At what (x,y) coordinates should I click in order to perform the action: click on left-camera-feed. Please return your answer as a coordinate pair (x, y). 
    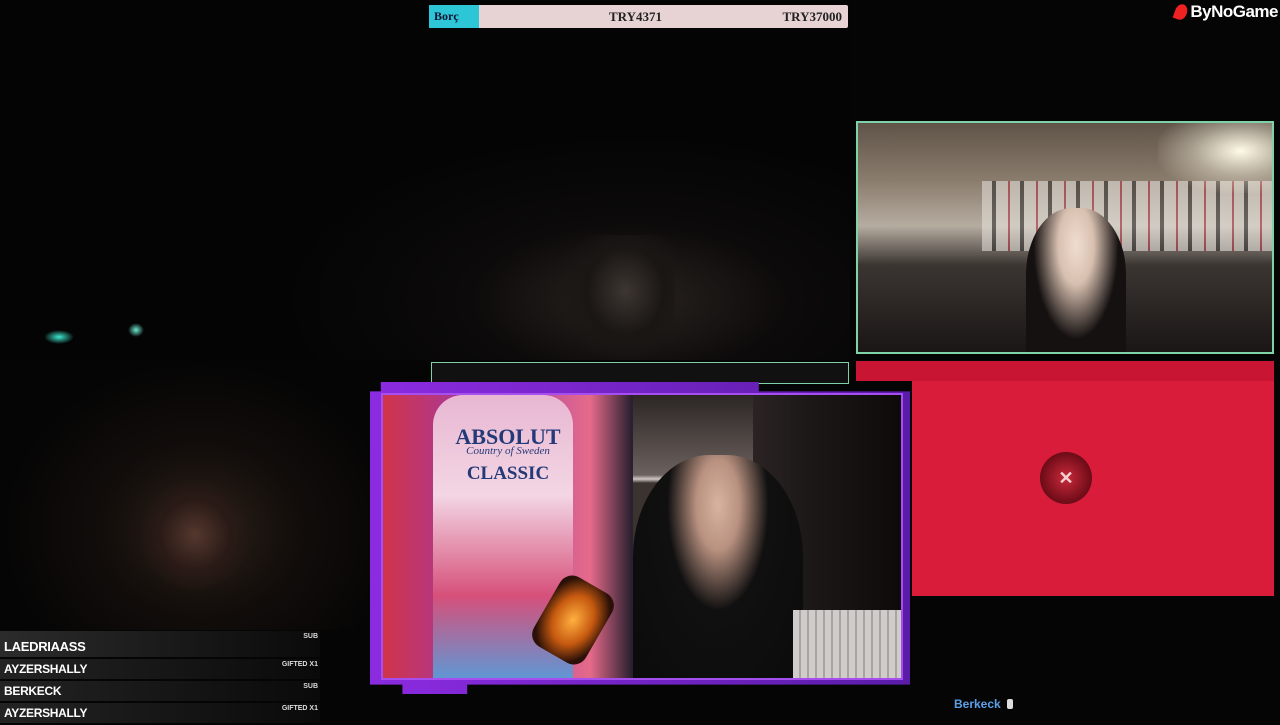
    Looking at the image, I should click on (190, 495).